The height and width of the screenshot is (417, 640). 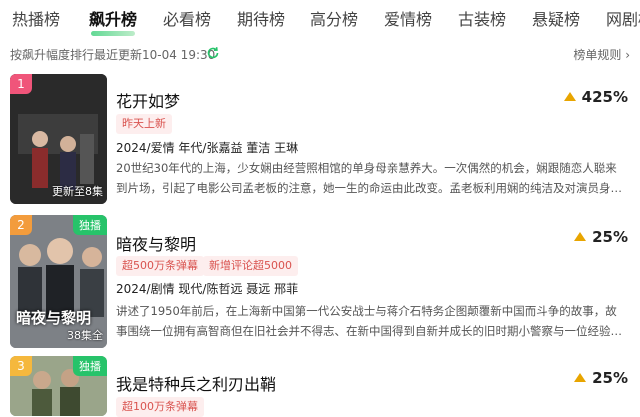 I want to click on show-title: 我是特种兵之利刃出鞘, so click(x=196, y=383).